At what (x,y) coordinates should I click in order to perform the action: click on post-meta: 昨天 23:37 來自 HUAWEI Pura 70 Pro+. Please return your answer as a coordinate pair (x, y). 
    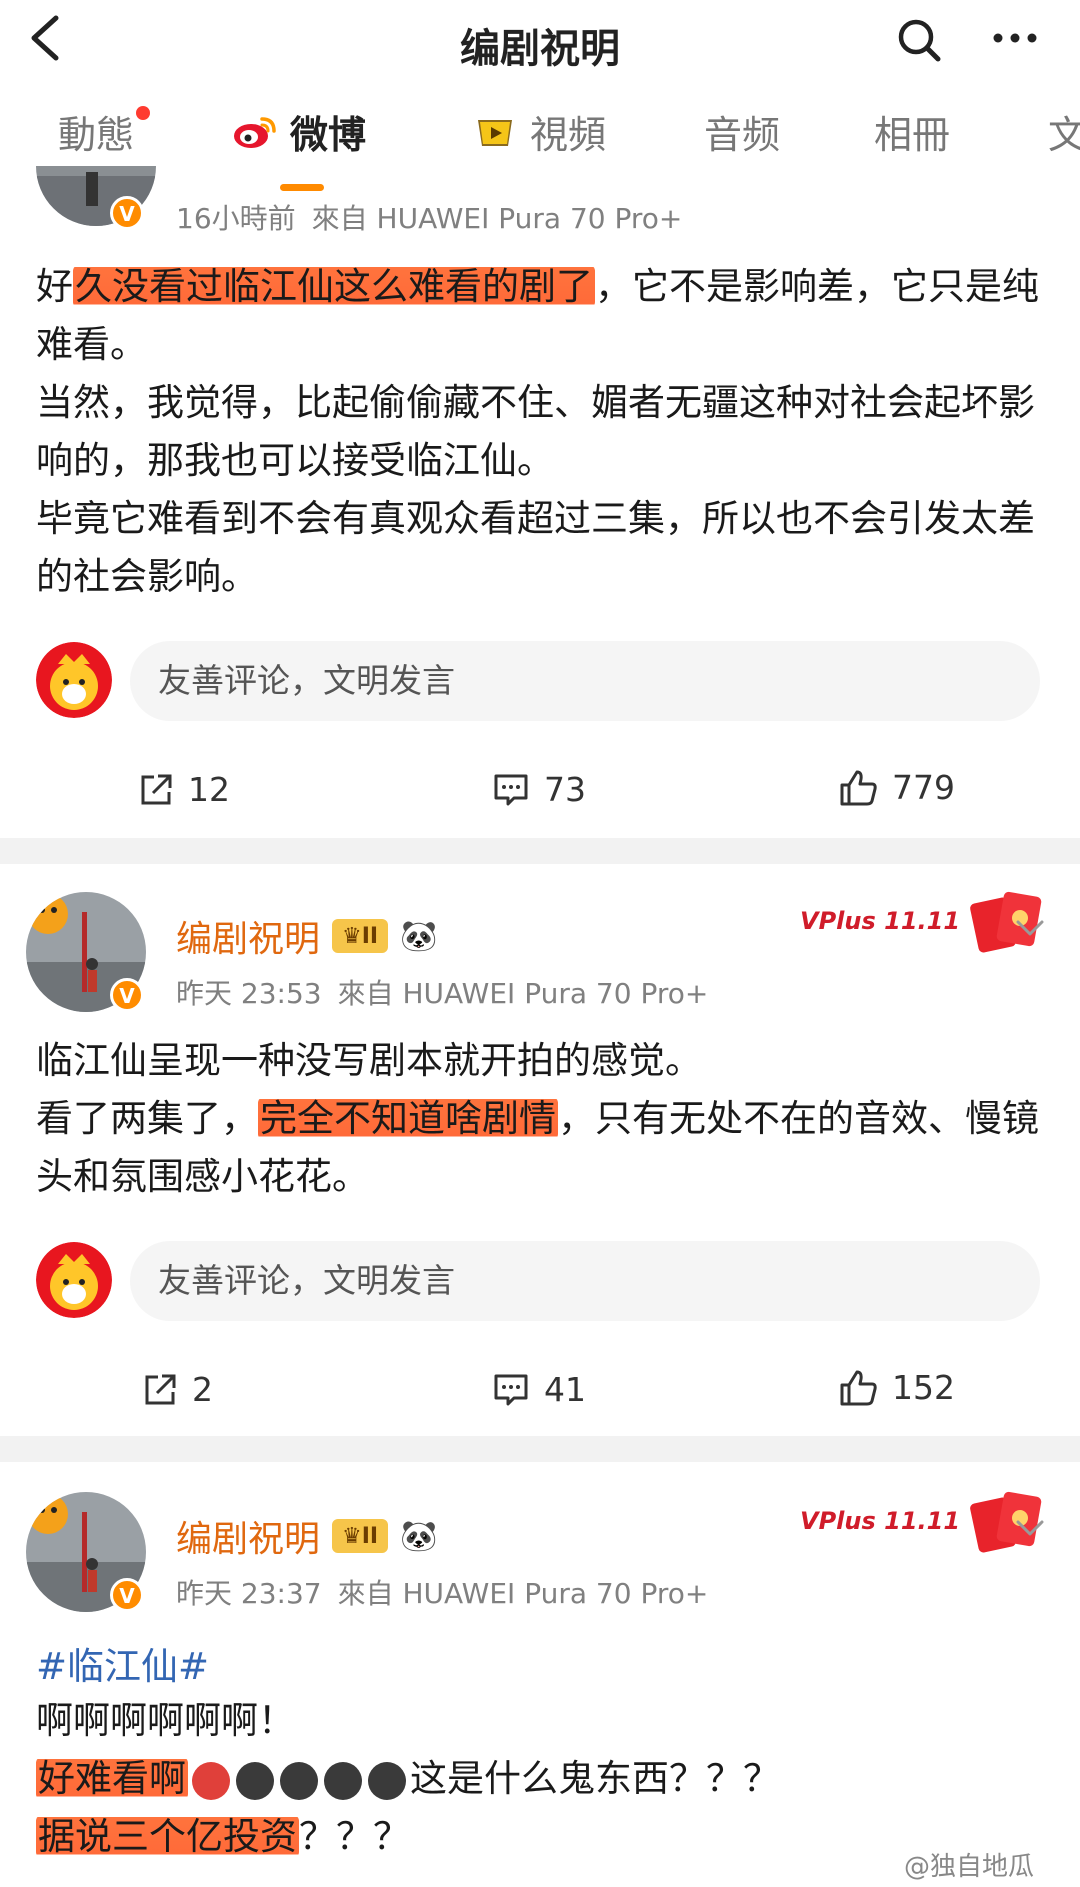
    Looking at the image, I should click on (442, 1592).